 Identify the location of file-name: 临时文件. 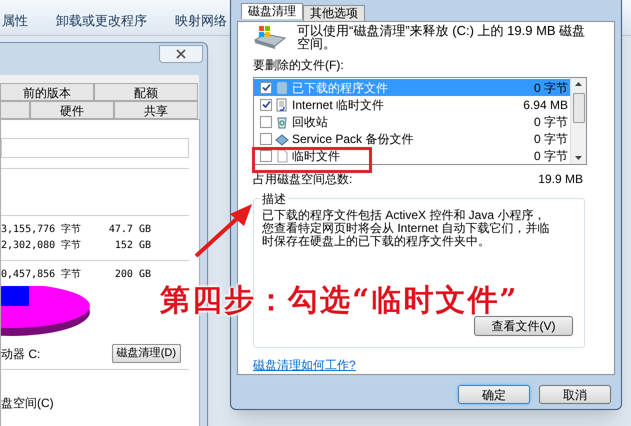
(316, 156).